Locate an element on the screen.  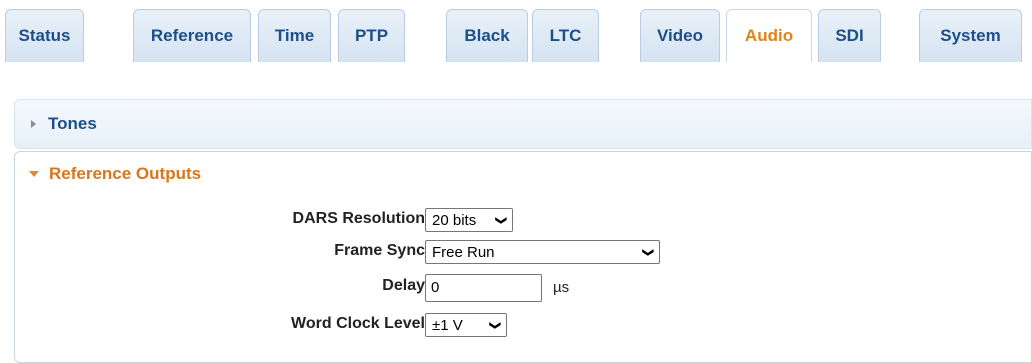
word-clock-level-value: ±1 V is located at coordinates (447, 325).